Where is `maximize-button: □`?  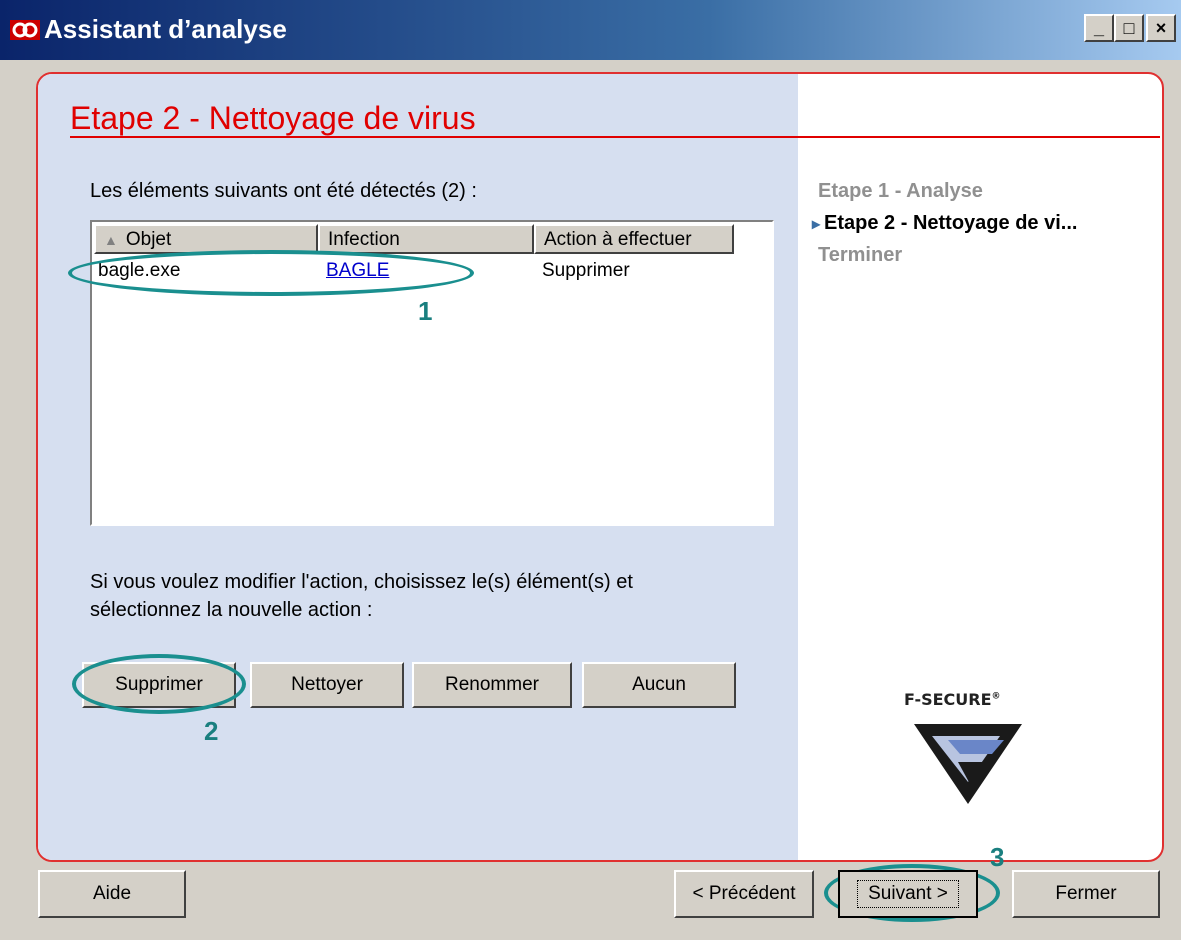
maximize-button: □ is located at coordinates (1129, 28).